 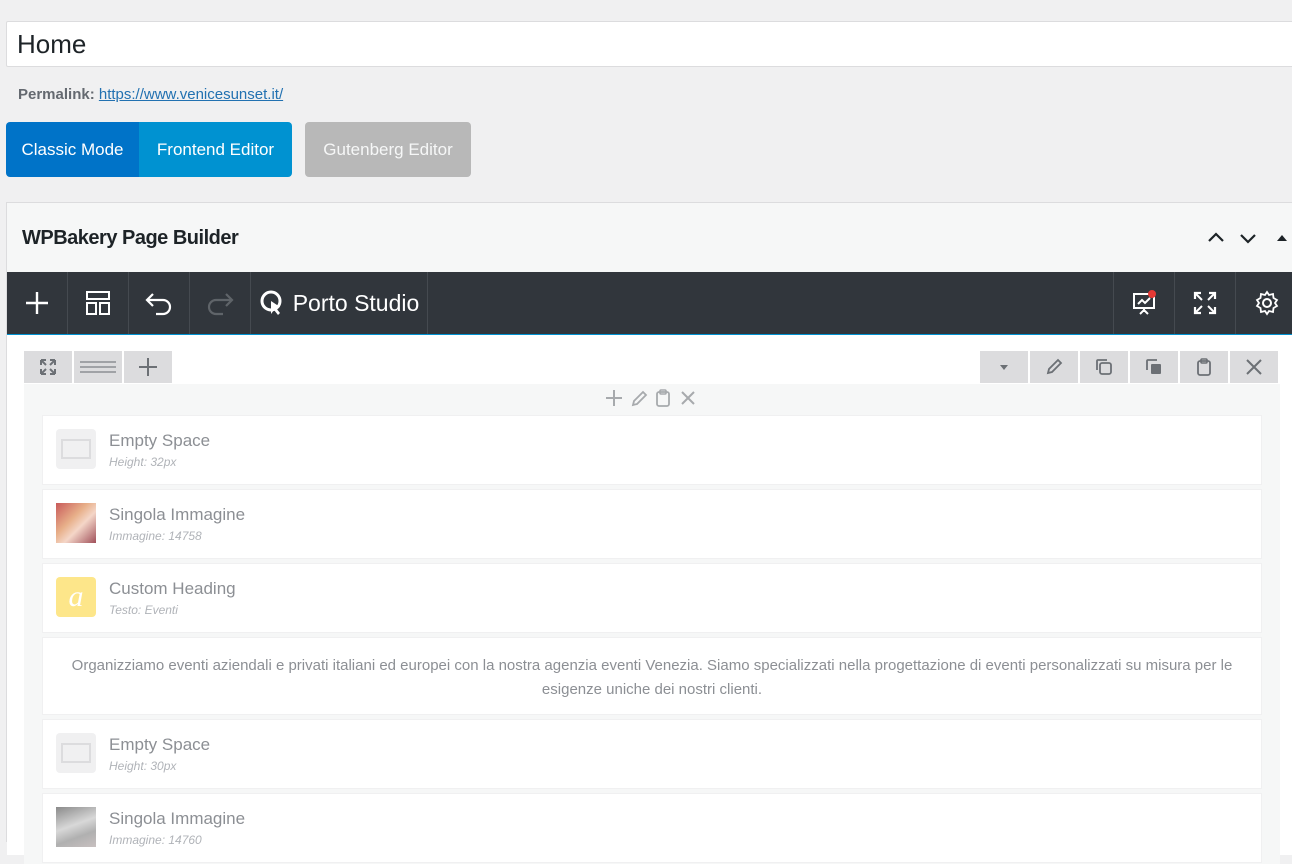 I want to click on permalink-label: Permalink:, so click(x=56, y=94).